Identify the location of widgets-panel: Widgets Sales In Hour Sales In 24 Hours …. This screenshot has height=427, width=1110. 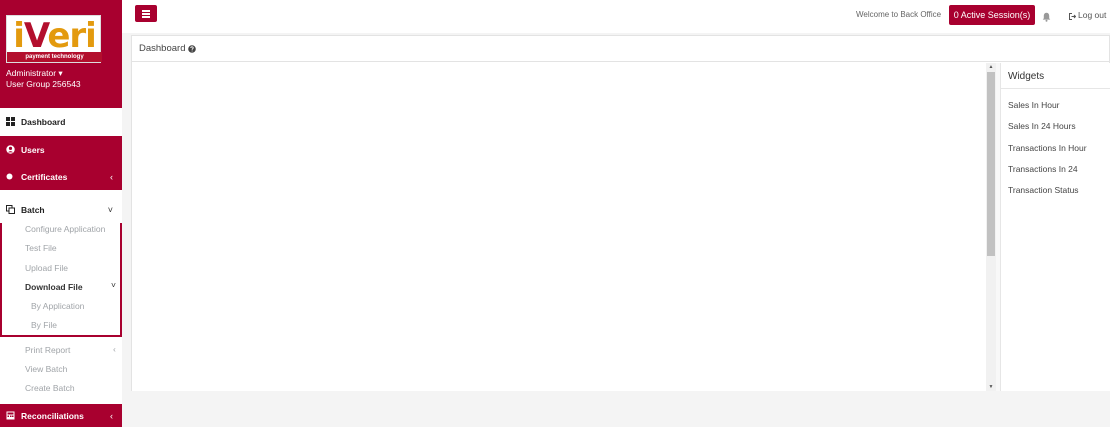
(1055, 227).